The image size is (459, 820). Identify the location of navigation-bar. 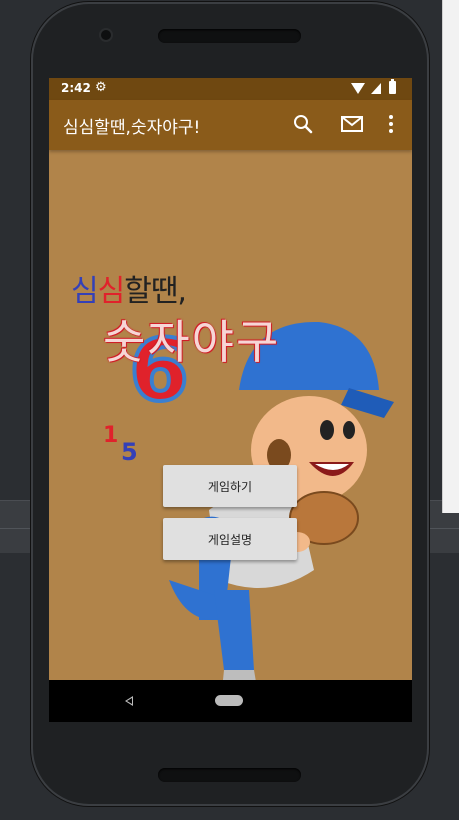
(230, 701).